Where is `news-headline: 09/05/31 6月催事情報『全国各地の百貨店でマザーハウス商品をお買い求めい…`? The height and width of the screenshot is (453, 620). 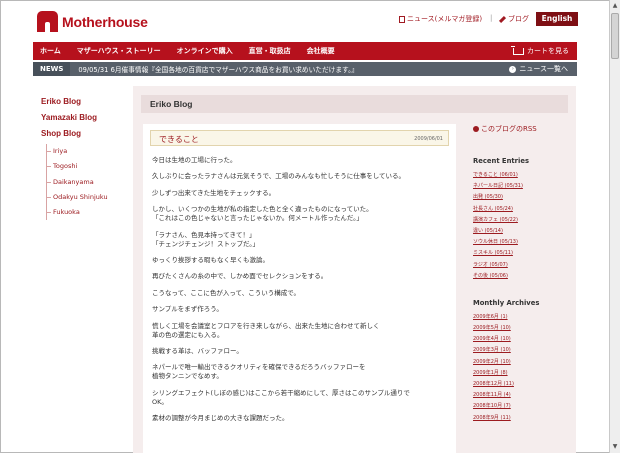 news-headline: 09/05/31 6月催事情報『全国各地の百貨店でマザーハウス商品をお買い求めい… is located at coordinates (214, 69).